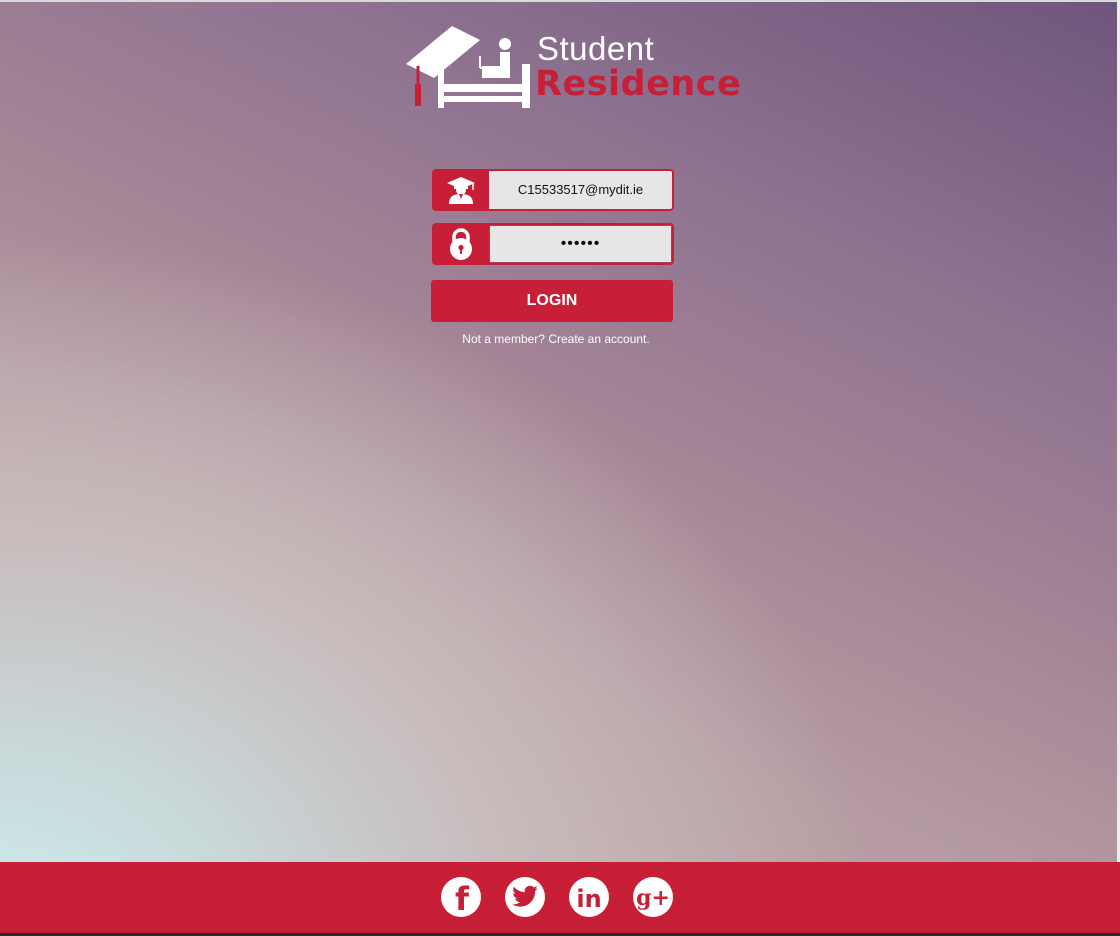  Describe the element at coordinates (596, 48) in the screenshot. I see `logo-text-student: Student` at that location.